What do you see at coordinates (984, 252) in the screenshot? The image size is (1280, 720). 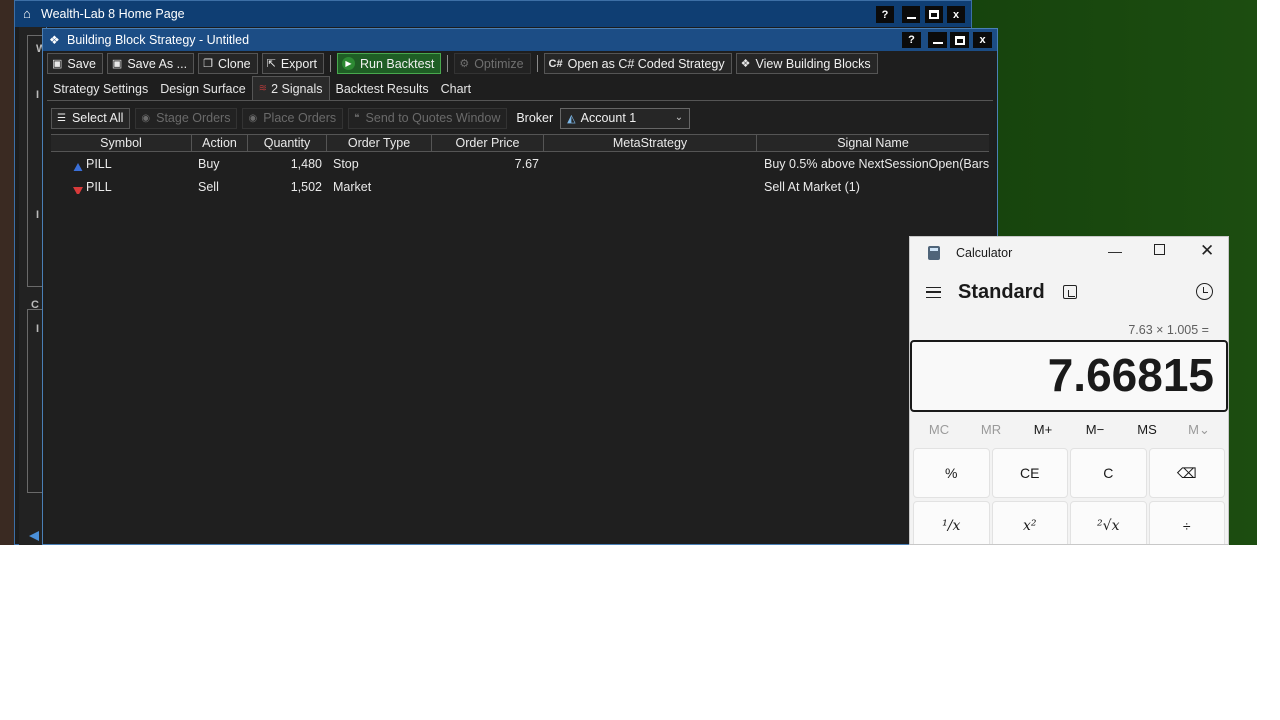 I see `calculator-title: Calculator` at bounding box center [984, 252].